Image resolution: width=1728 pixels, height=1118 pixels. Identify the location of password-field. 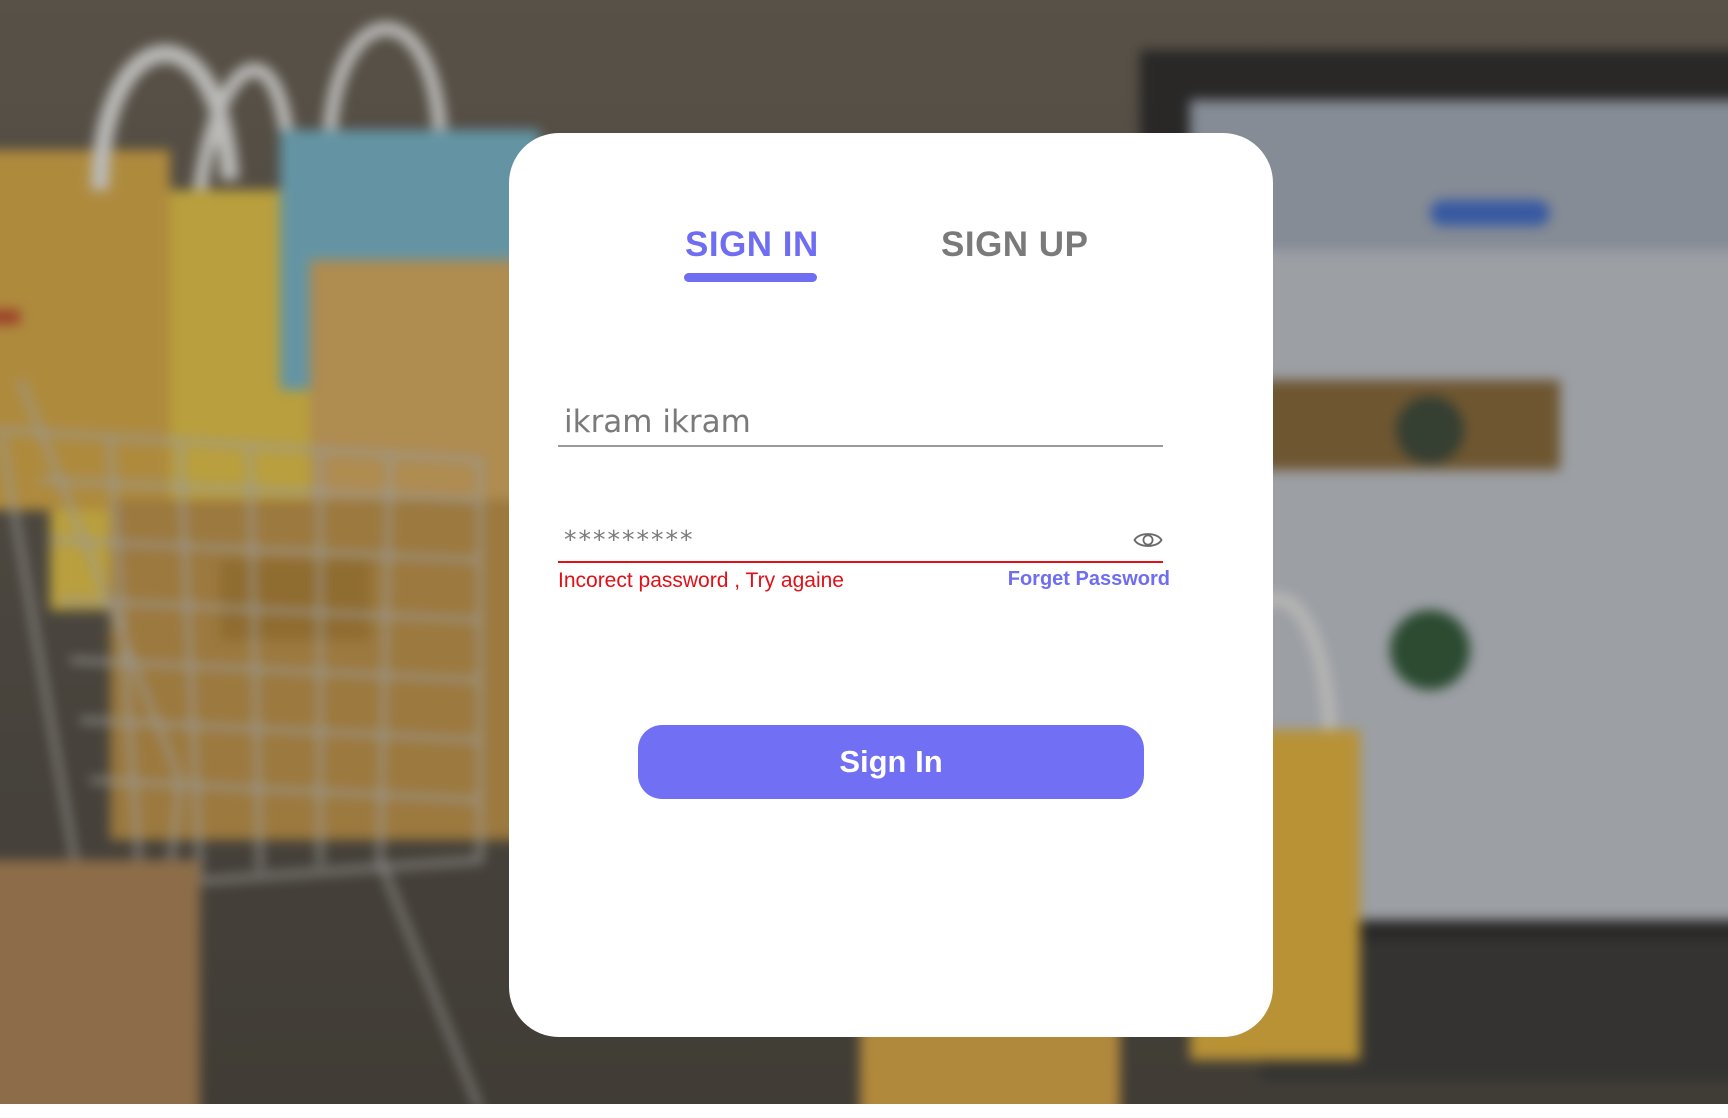
(860, 538).